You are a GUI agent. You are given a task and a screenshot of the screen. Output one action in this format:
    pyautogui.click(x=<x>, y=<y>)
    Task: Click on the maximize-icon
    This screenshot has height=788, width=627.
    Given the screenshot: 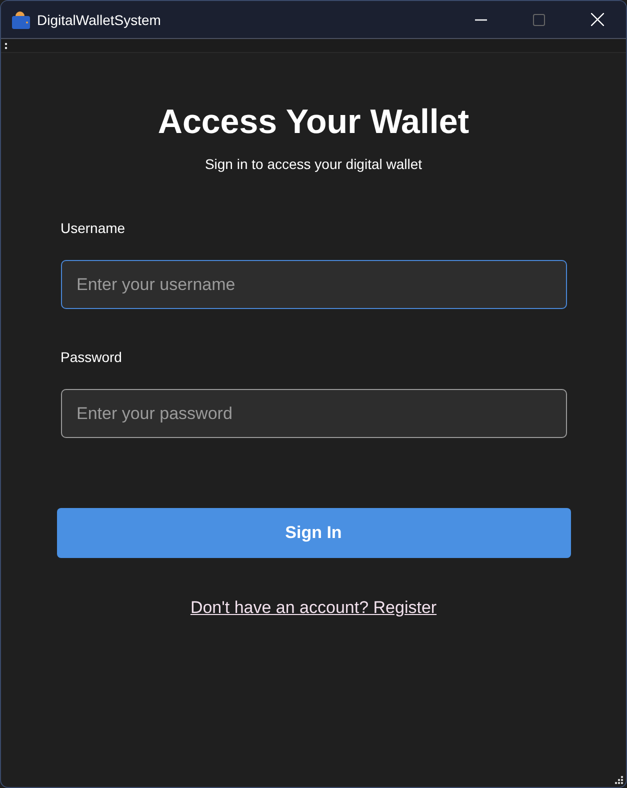 What is the action you would take?
    pyautogui.click(x=539, y=20)
    